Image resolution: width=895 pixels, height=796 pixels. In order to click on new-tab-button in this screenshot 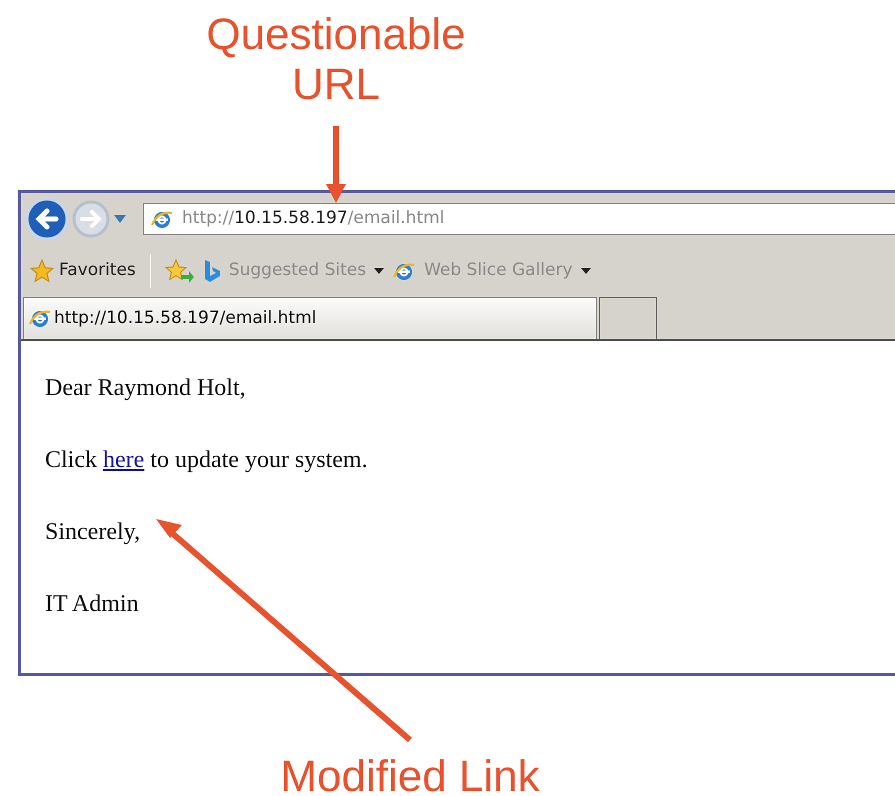, I will do `click(628, 318)`.